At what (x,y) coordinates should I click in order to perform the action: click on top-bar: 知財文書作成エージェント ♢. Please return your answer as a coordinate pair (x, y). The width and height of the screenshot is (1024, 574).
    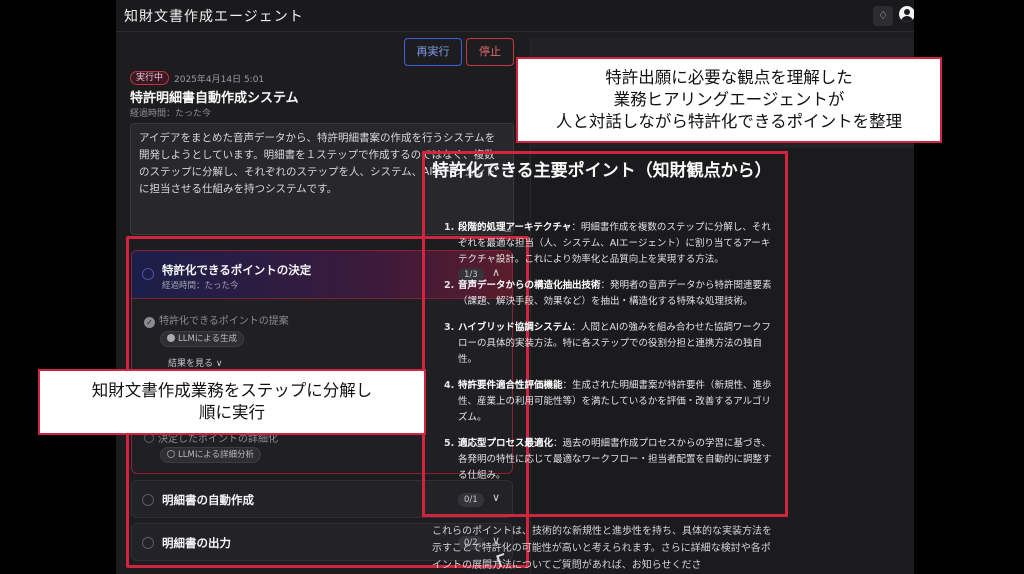
    Looking at the image, I should click on (515, 16).